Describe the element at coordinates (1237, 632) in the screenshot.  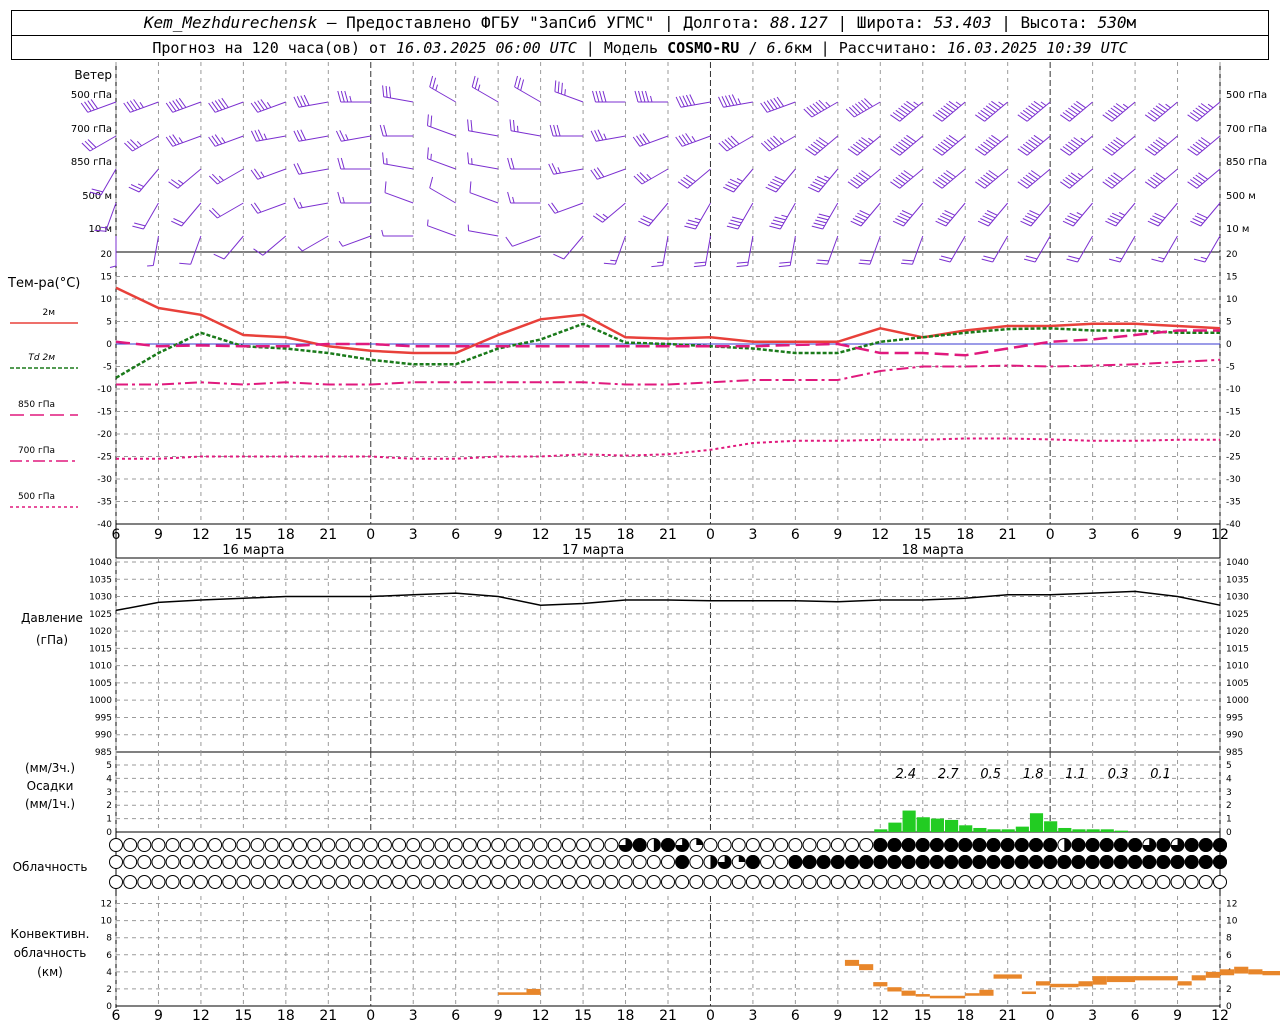
I see `pres-y-tick-right: 1020` at that location.